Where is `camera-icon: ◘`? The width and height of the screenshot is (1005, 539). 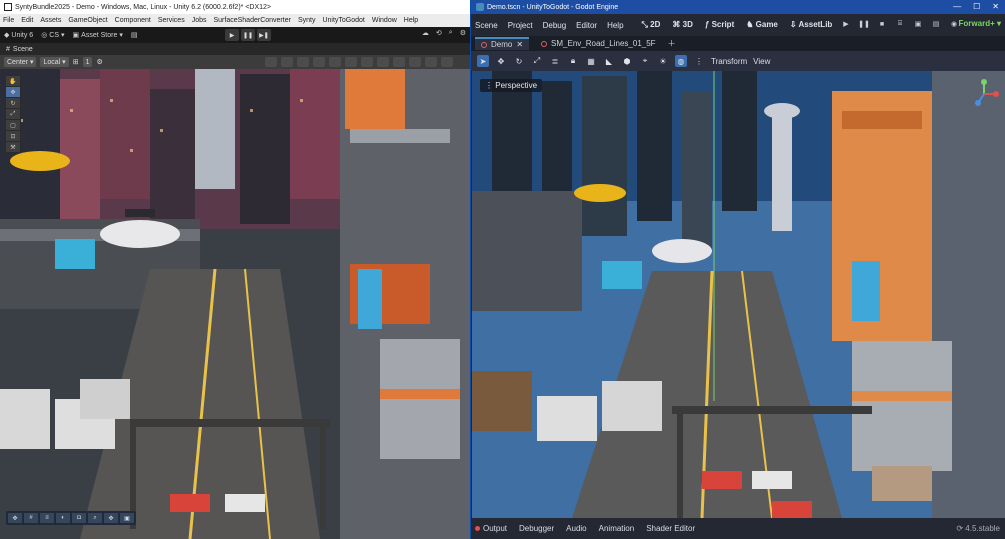 camera-icon: ◘ is located at coordinates (79, 518).